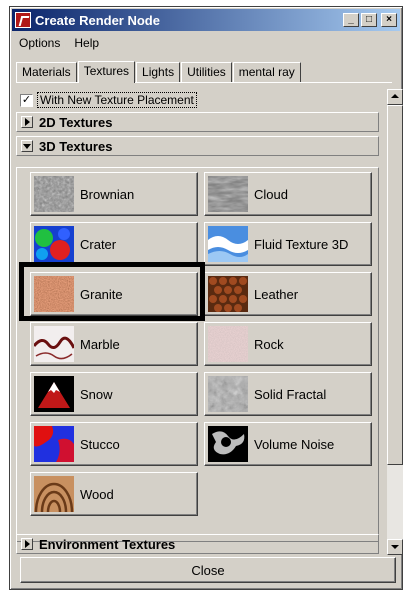 This screenshot has width=408, height=593. Describe the element at coordinates (197, 122) in the screenshot. I see `section-2d-textures: 2D Textures` at that location.